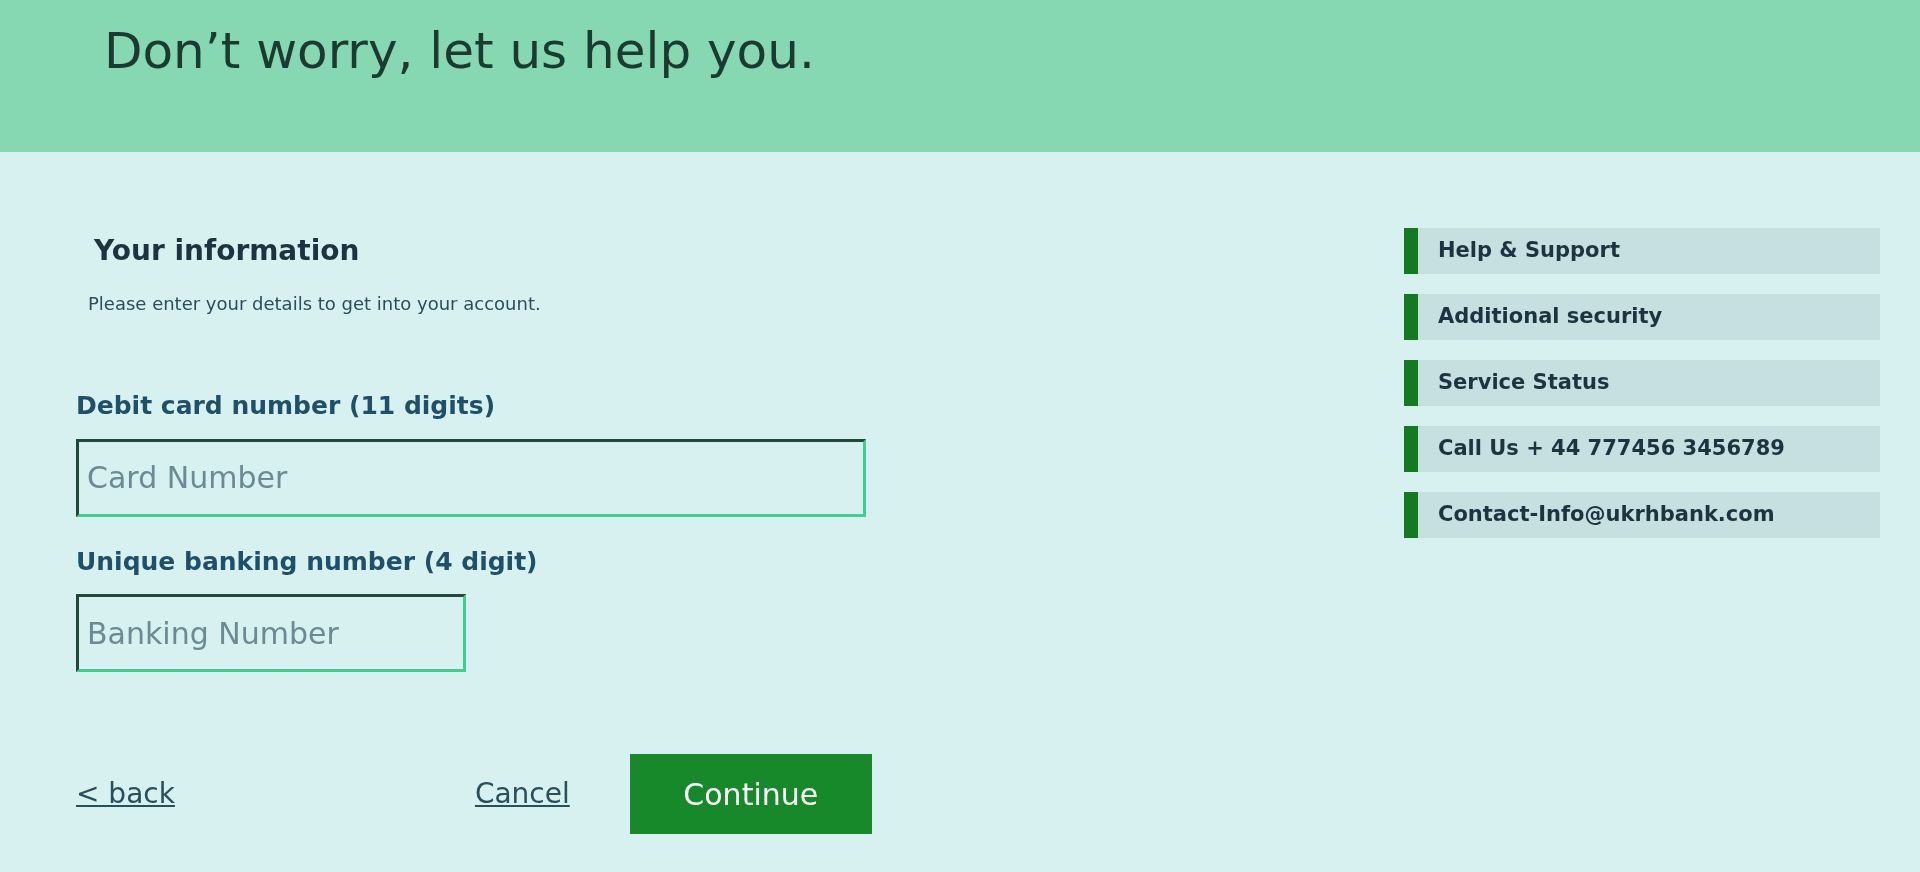  I want to click on section-subtitle: Please enter your details to get into your account., so click(315, 304).